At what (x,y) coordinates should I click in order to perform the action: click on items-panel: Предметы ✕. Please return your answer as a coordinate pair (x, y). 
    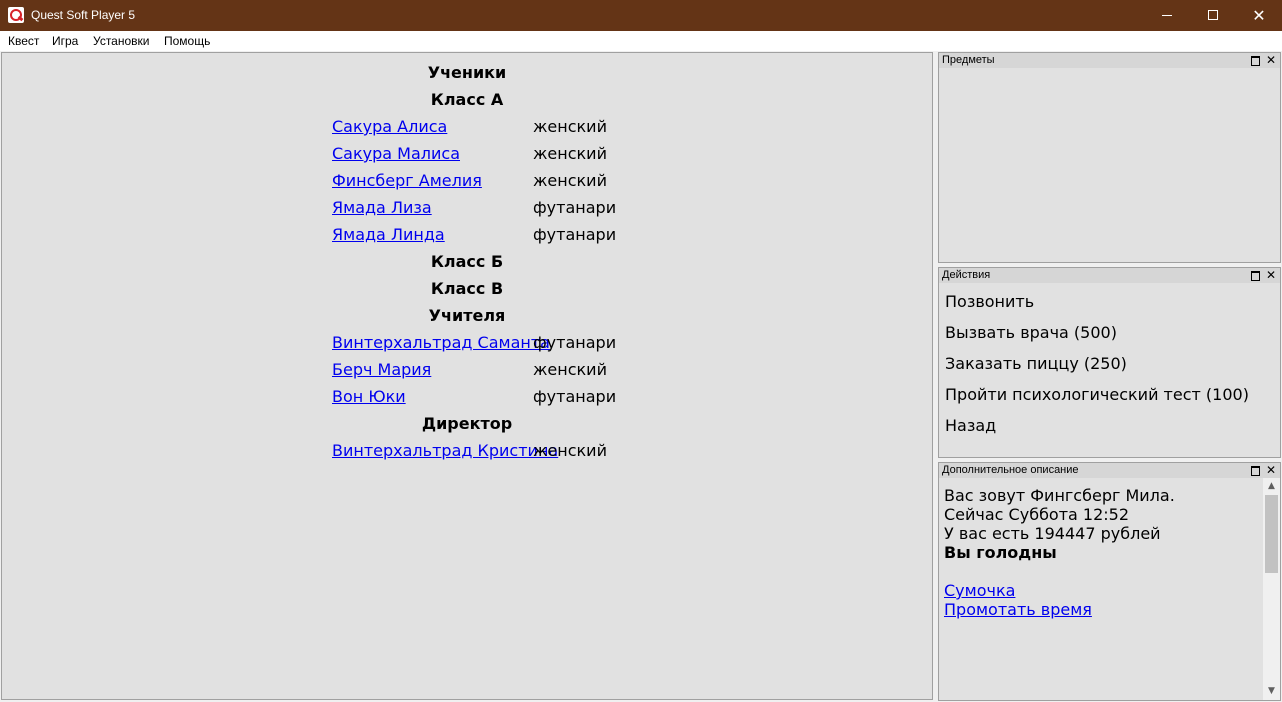
    Looking at the image, I should click on (1109, 157).